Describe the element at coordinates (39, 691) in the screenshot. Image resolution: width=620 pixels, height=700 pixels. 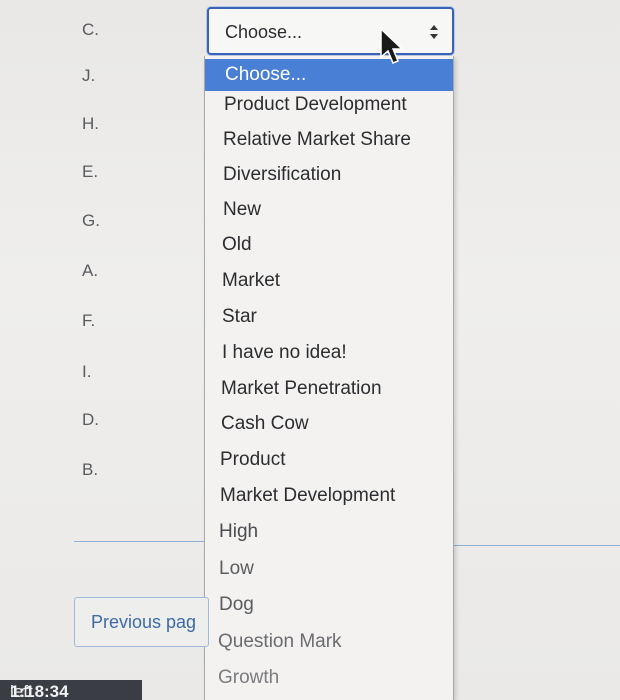
I see `timer-value: 1:18:34` at that location.